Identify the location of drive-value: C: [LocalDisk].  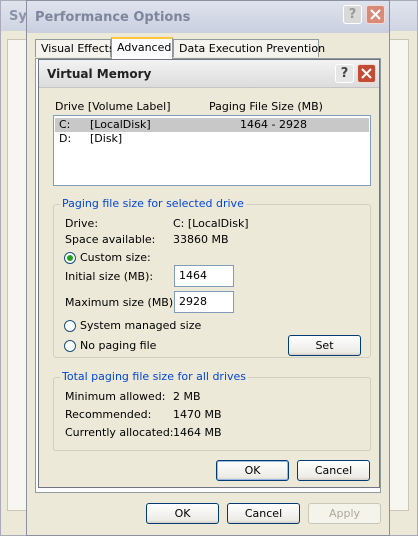
(211, 223).